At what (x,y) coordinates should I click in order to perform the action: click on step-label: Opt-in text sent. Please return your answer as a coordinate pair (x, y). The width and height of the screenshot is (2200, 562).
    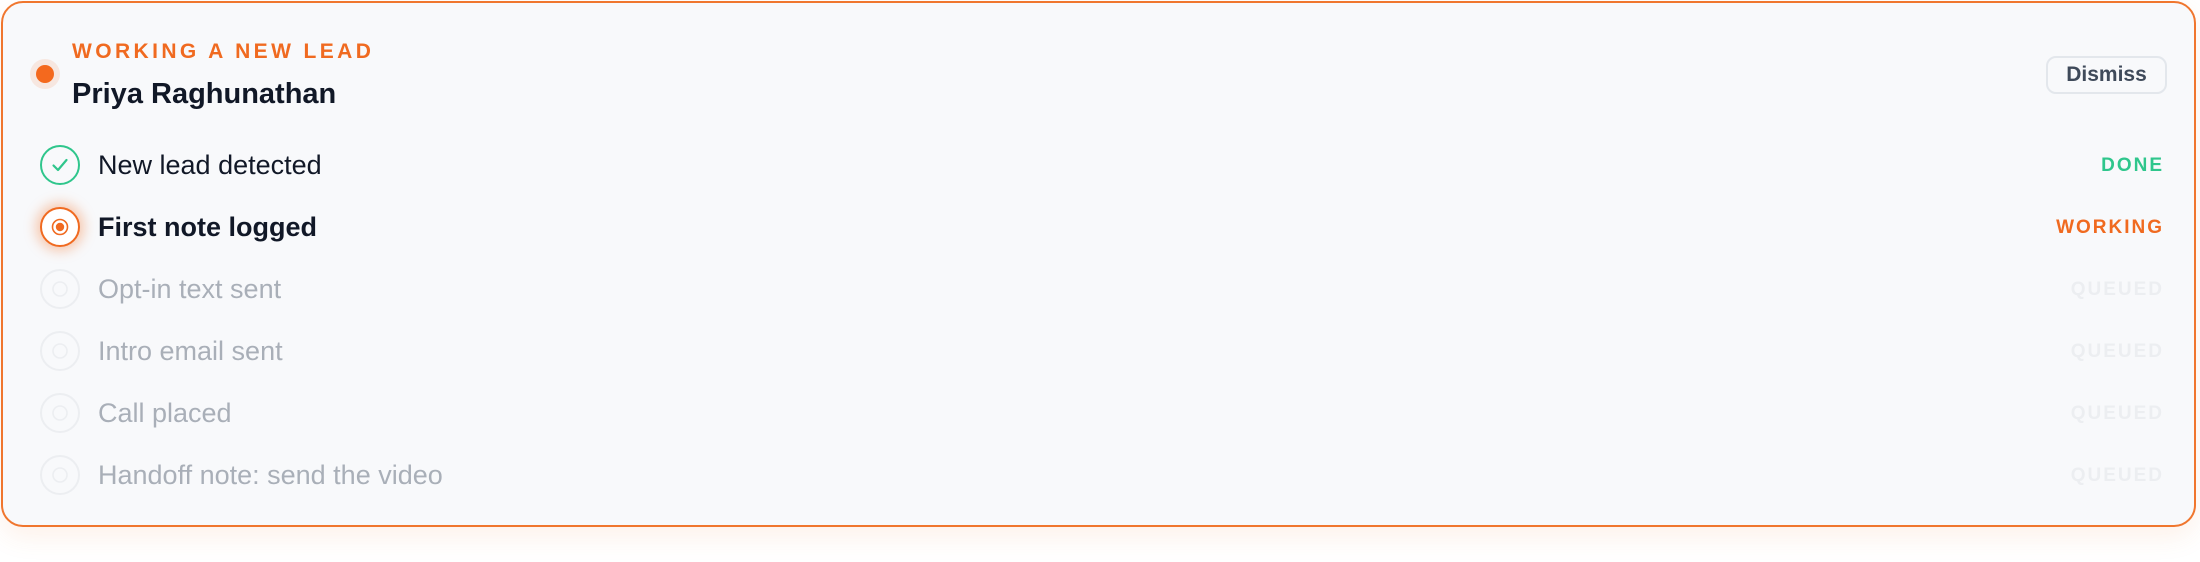
    Looking at the image, I should click on (190, 289).